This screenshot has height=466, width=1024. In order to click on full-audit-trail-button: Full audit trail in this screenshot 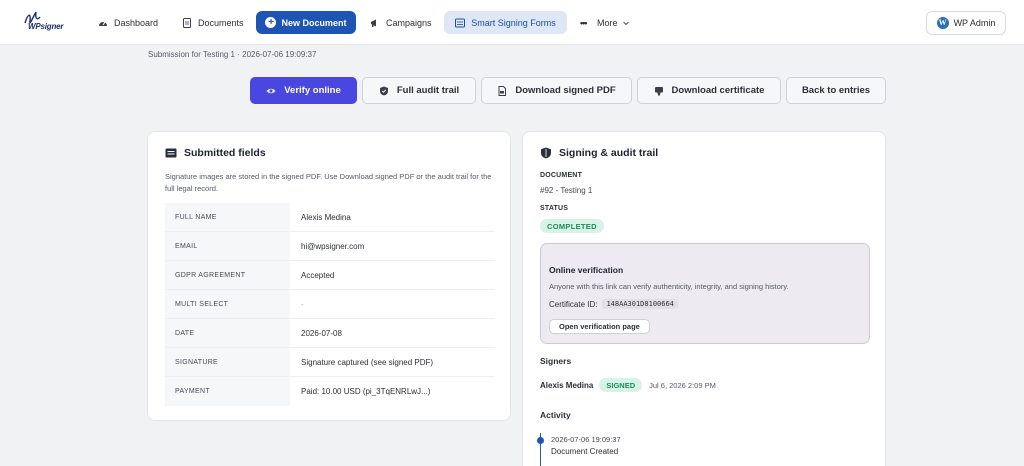, I will do `click(419, 90)`.